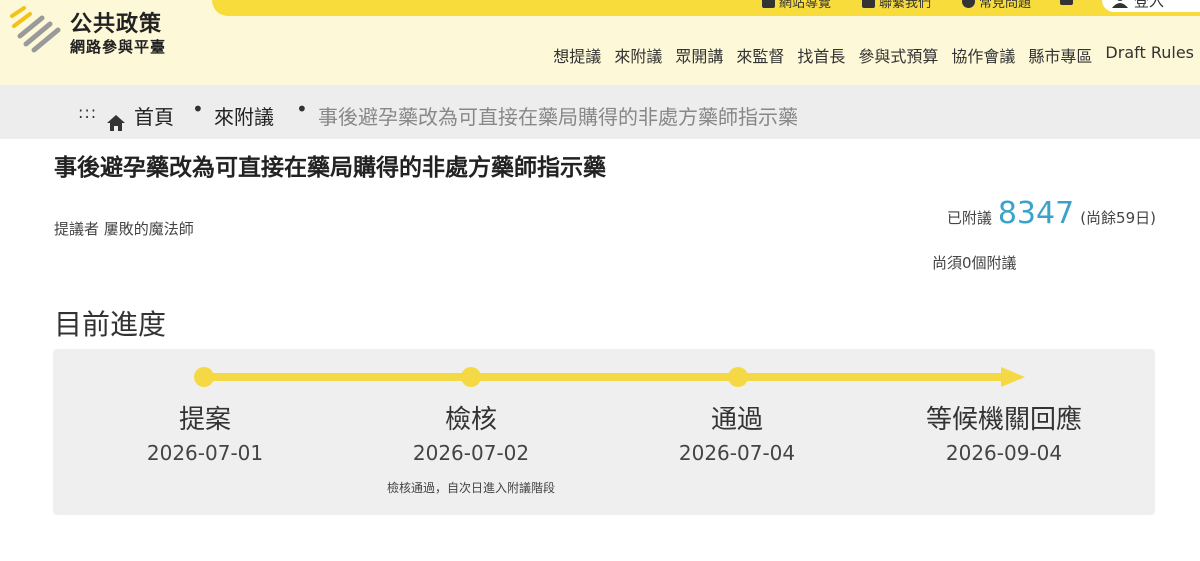  I want to click on logo-icon, so click(35, 29).